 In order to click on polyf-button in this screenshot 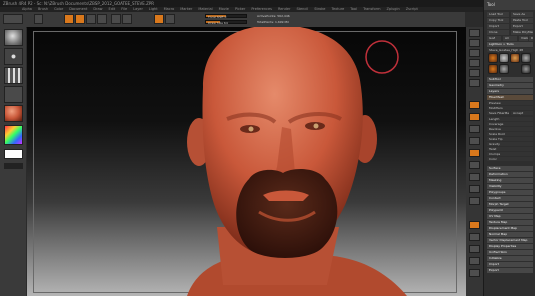, I will do `click(474, 225)`.